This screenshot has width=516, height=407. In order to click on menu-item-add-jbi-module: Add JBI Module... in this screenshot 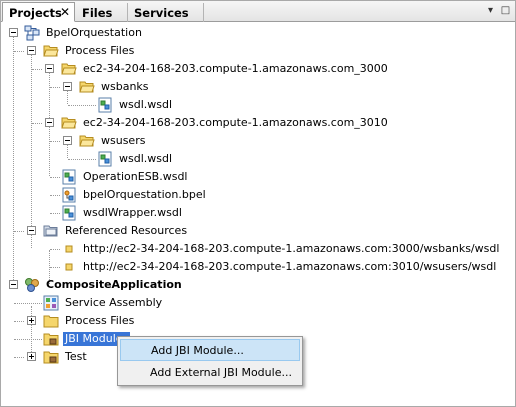, I will do `click(210, 350)`.